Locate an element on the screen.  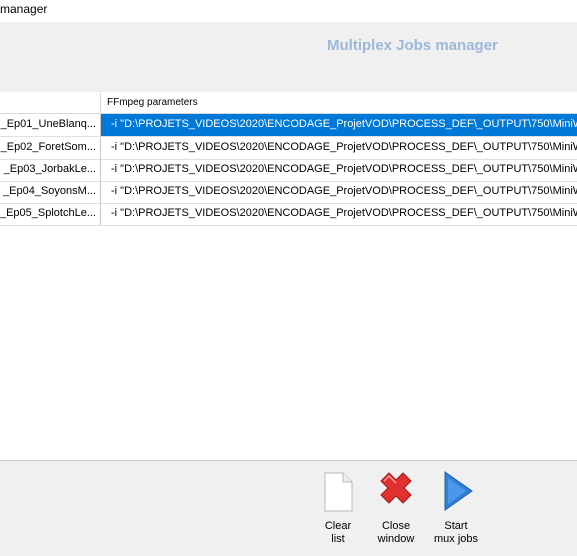
start-mux-jobs-button: Start mux jobs is located at coordinates (456, 510).